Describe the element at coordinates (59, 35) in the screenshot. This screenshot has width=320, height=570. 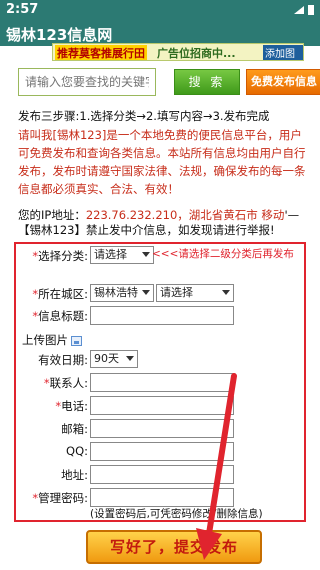
I see `app-title: 锡林123信息网` at that location.